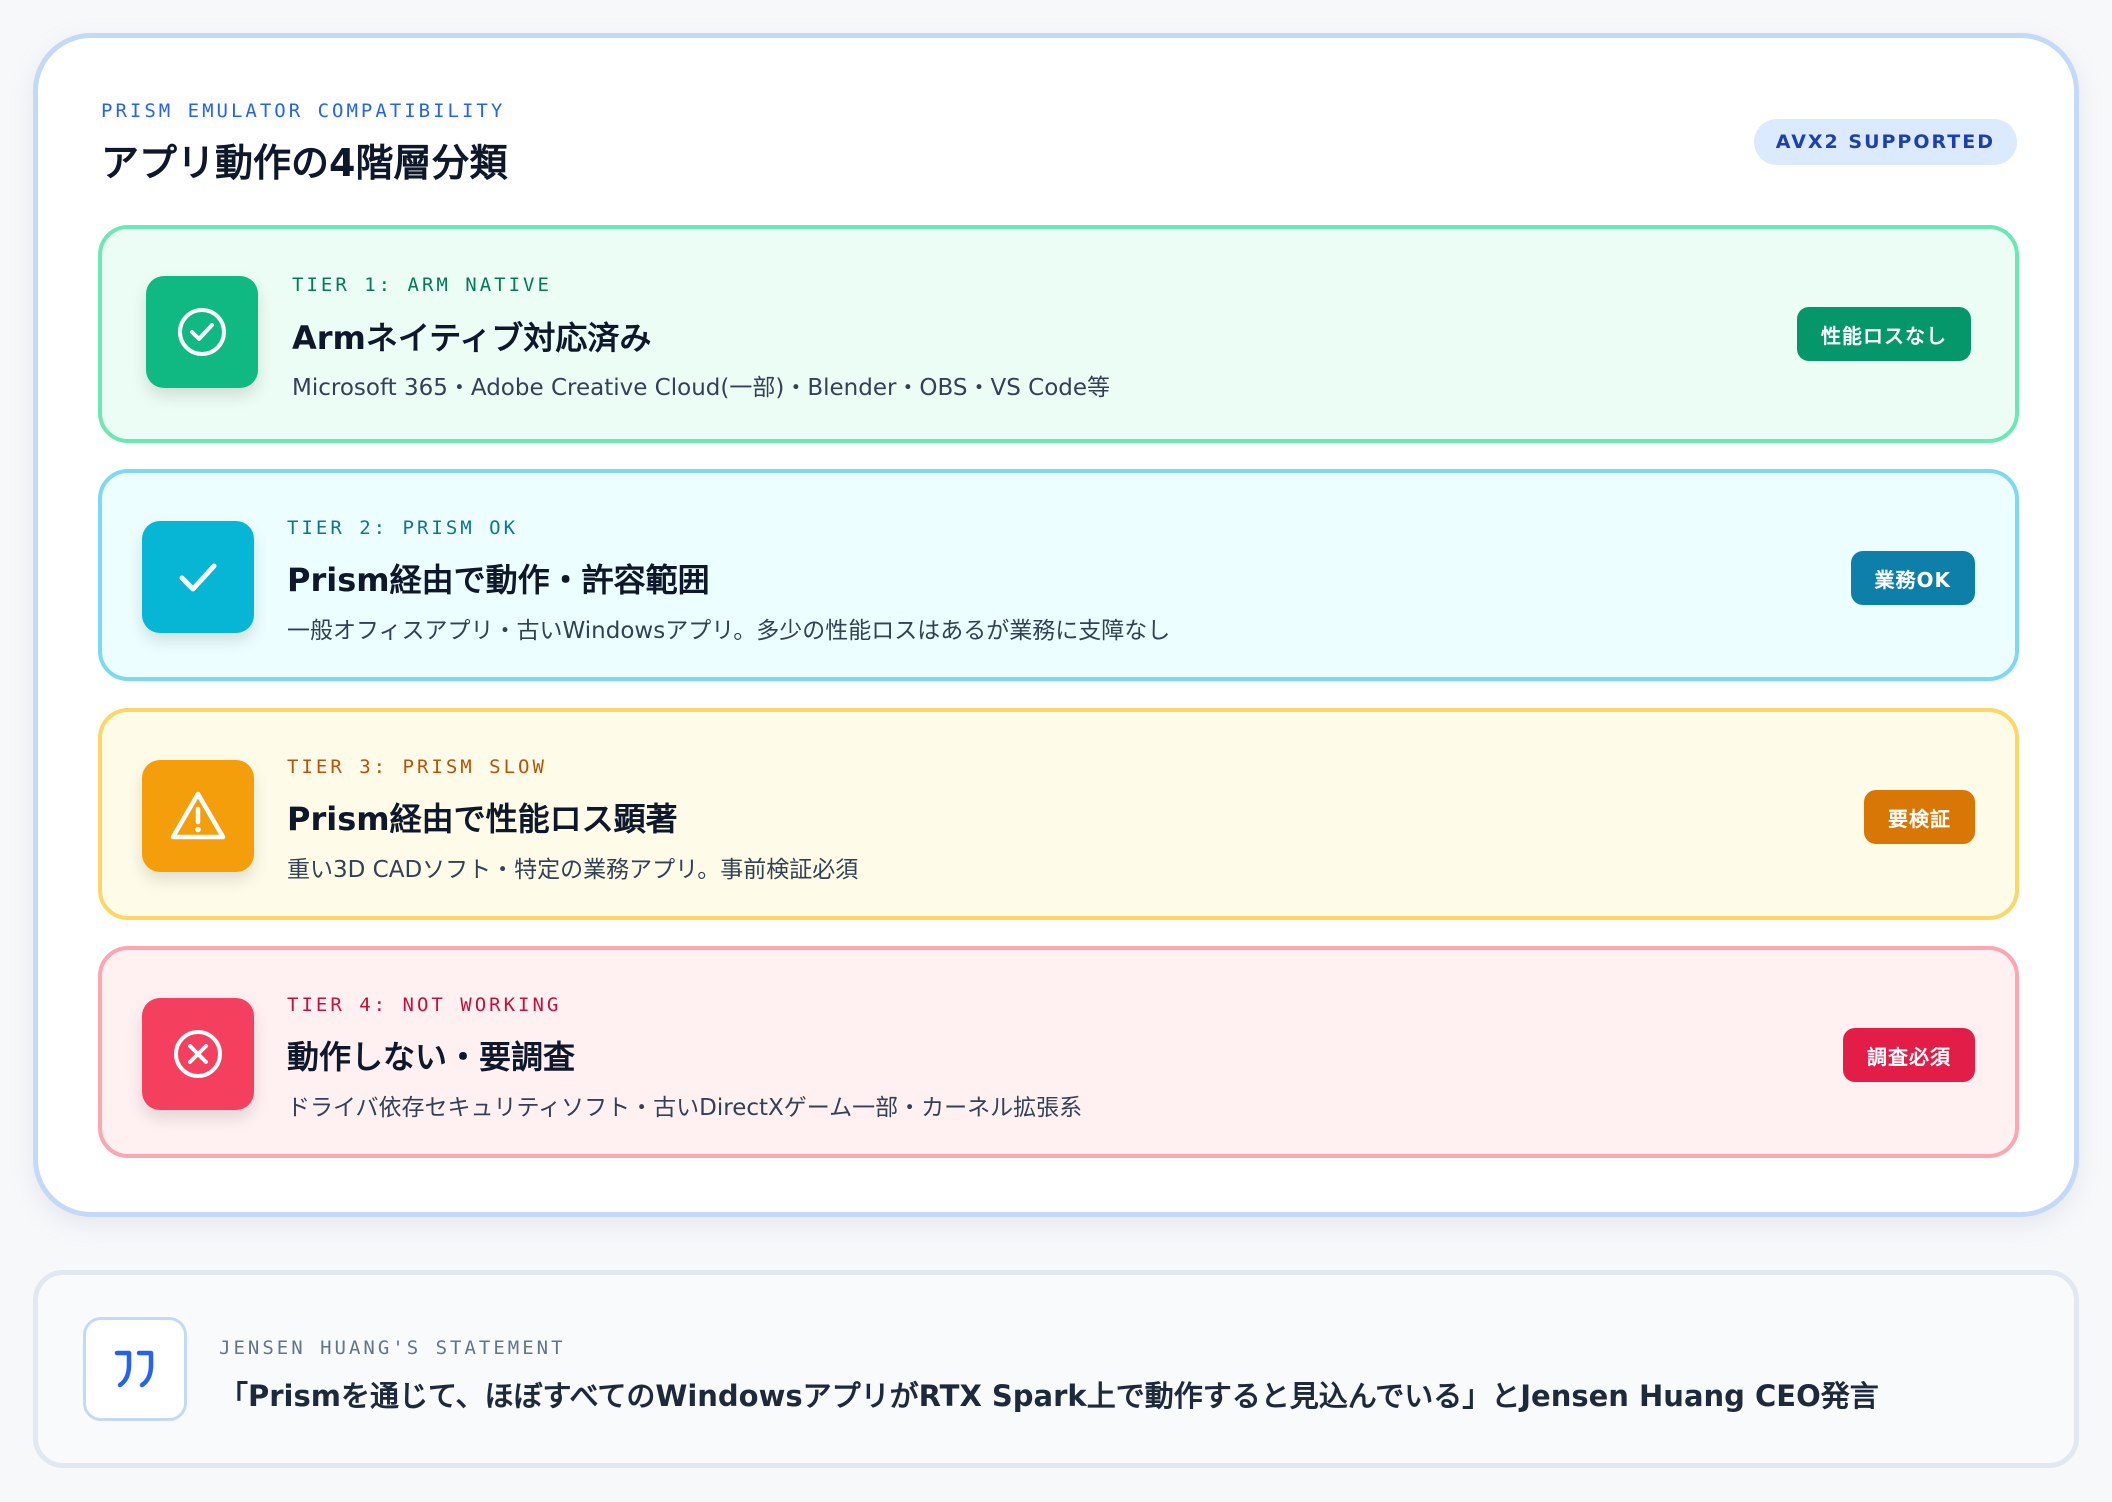 The image size is (2112, 1502). Describe the element at coordinates (1885, 142) in the screenshot. I see `avx2-badge: AVX2 SUPPORTED` at that location.